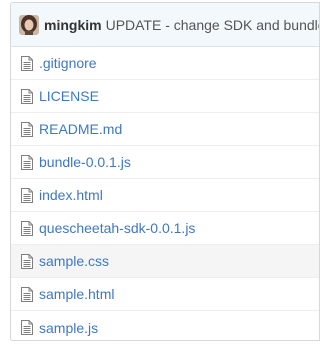  Describe the element at coordinates (117, 228) in the screenshot. I see `file-name-link: quescheetah-sdk-0.0.1.js` at that location.